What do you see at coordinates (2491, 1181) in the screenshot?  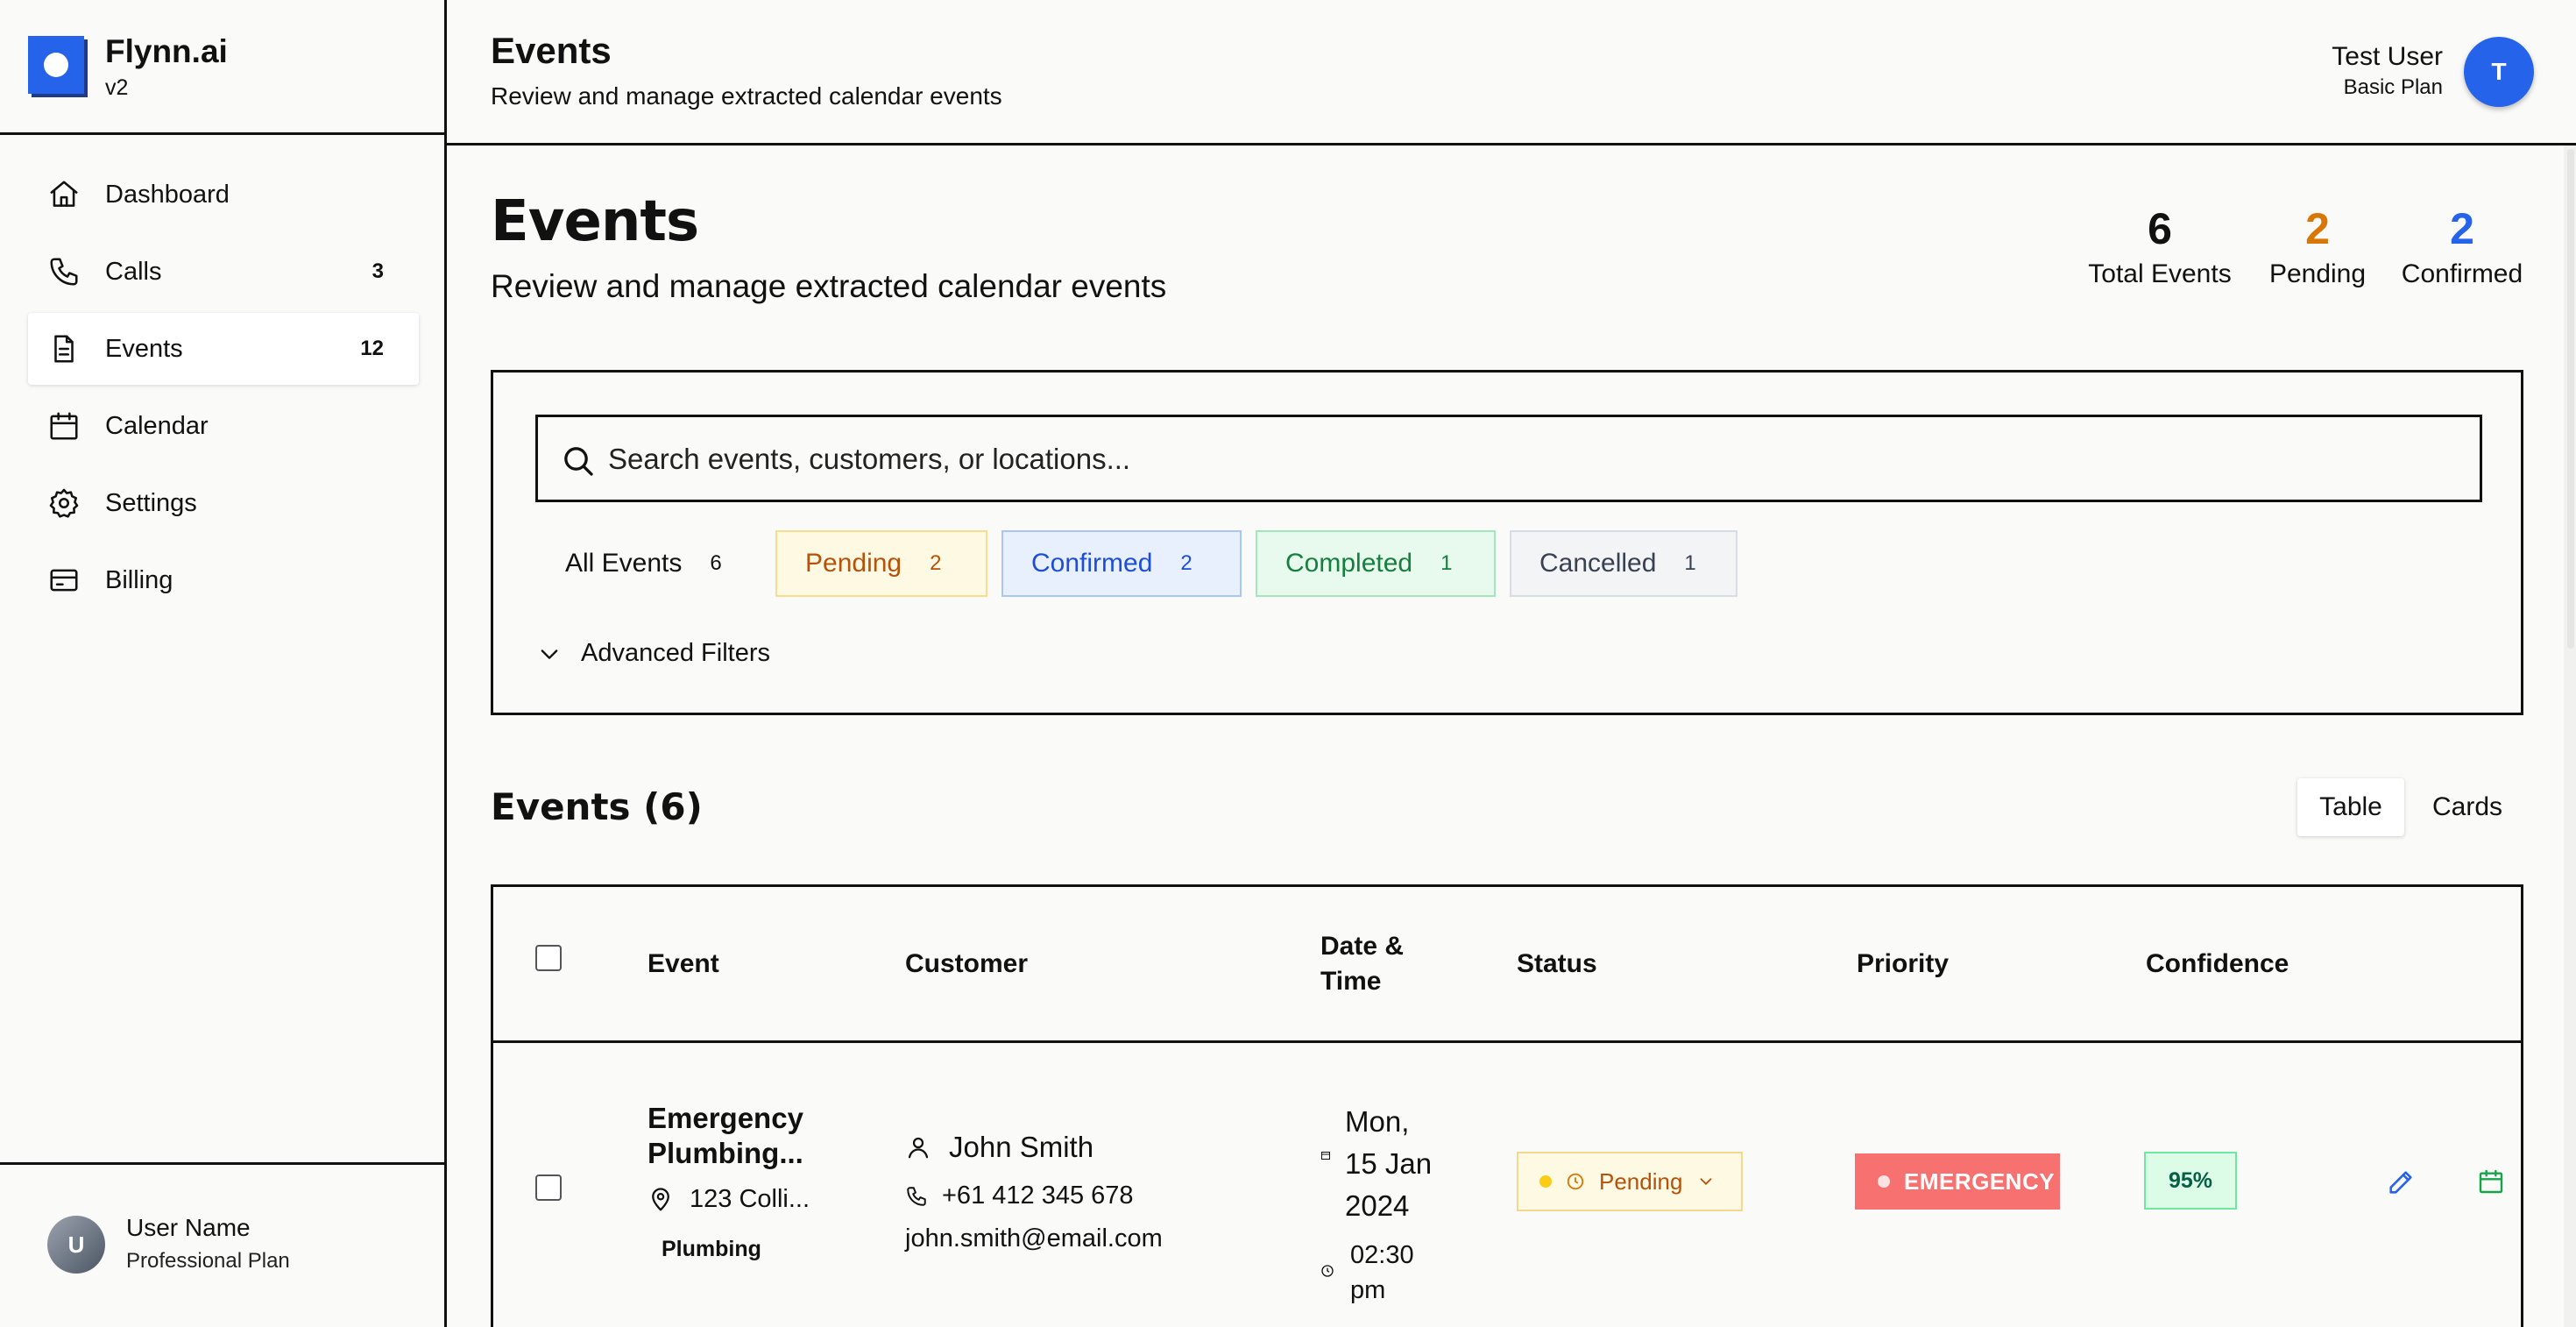 I see `add-to-calendar-icon` at bounding box center [2491, 1181].